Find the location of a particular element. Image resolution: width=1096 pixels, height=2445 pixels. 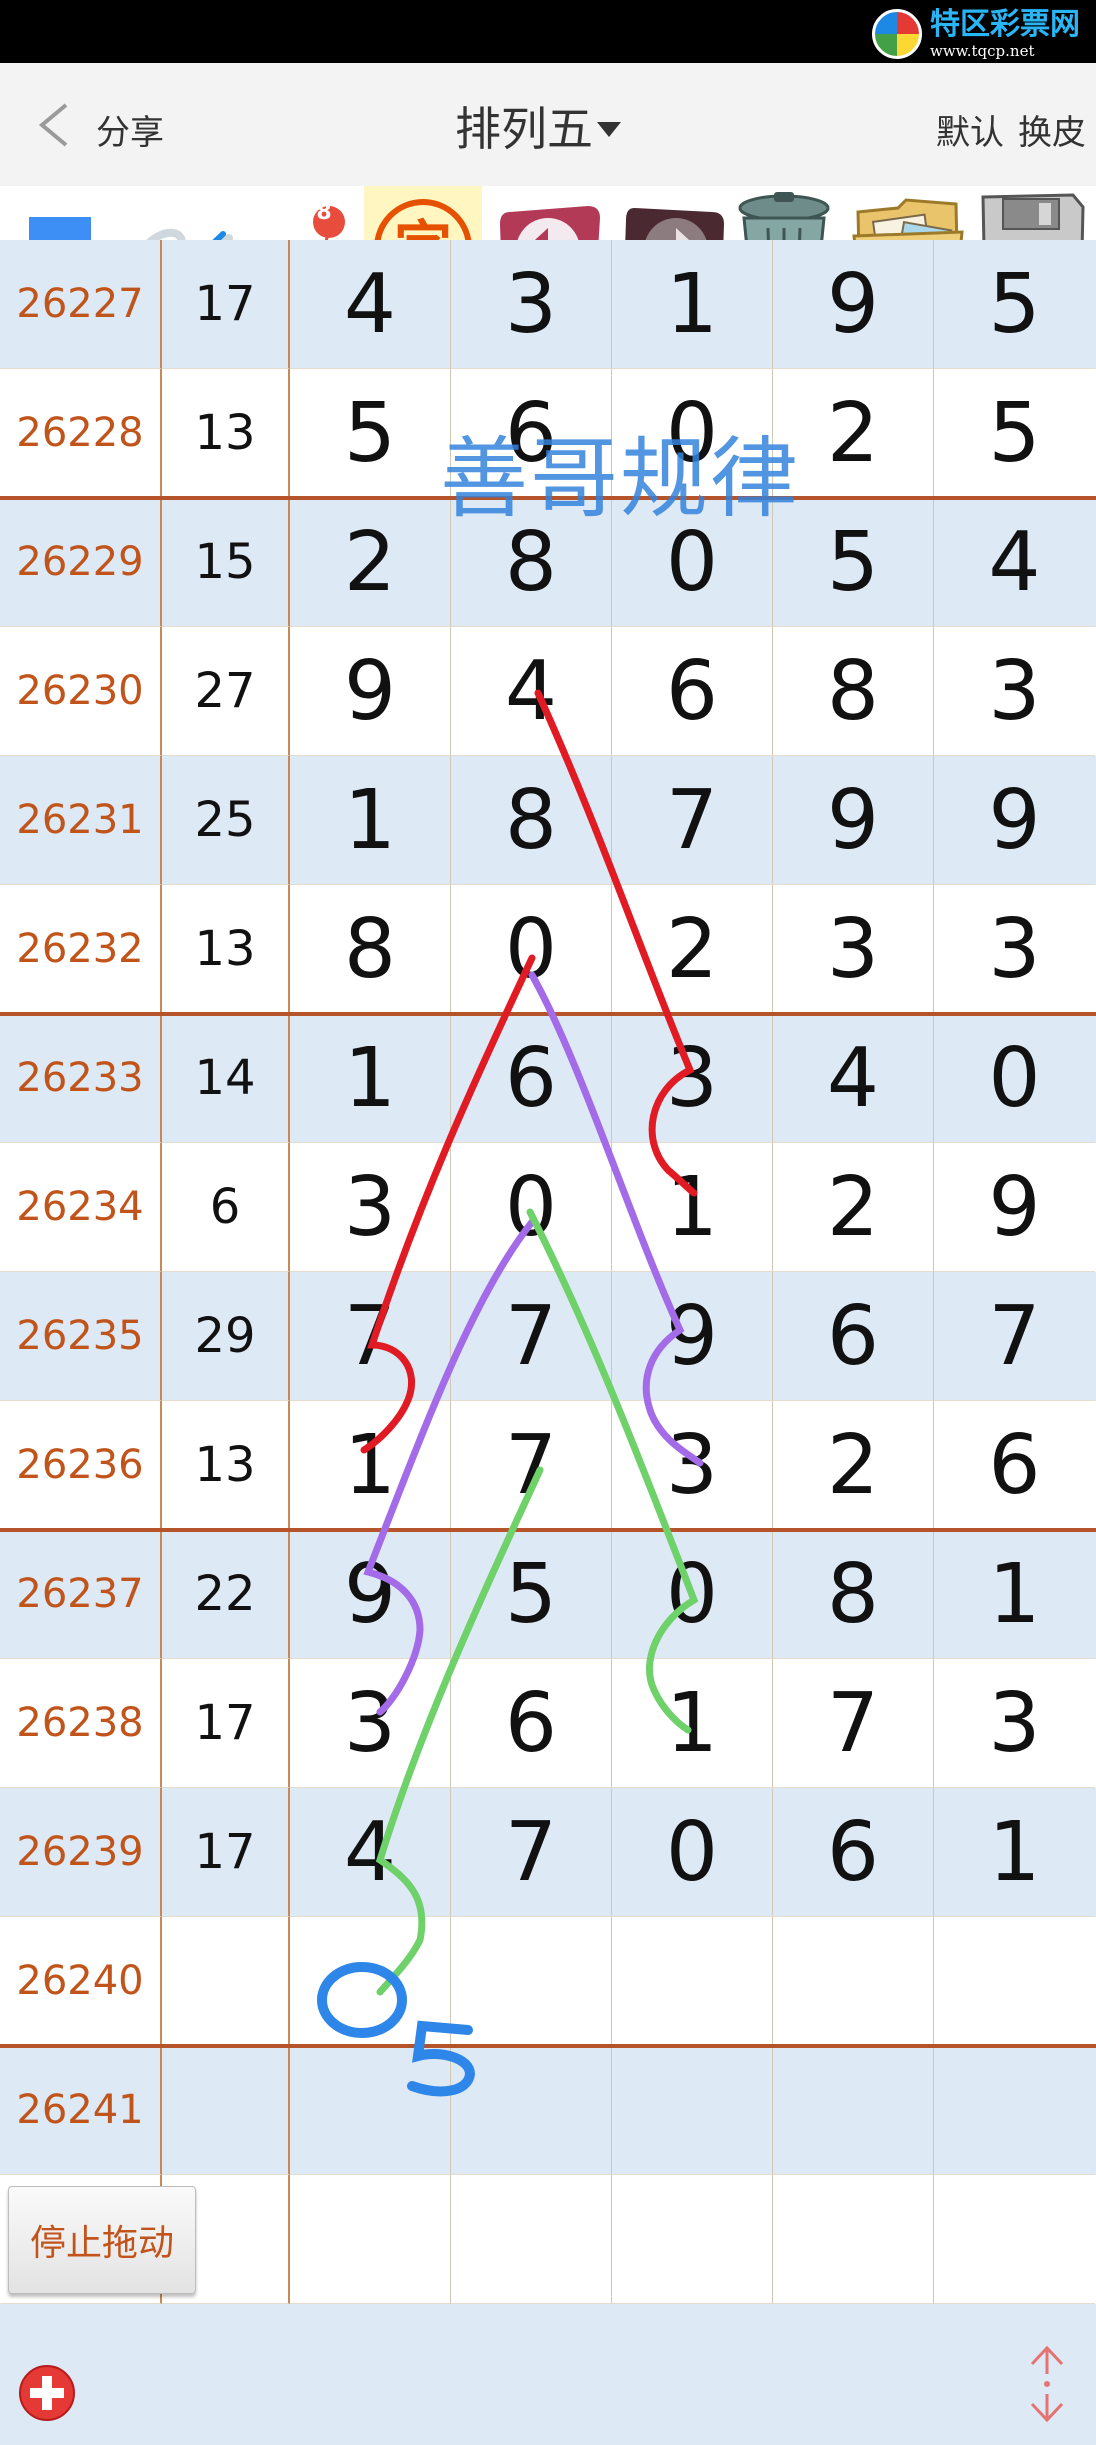

sum-cell: 13 is located at coordinates (226, 433).